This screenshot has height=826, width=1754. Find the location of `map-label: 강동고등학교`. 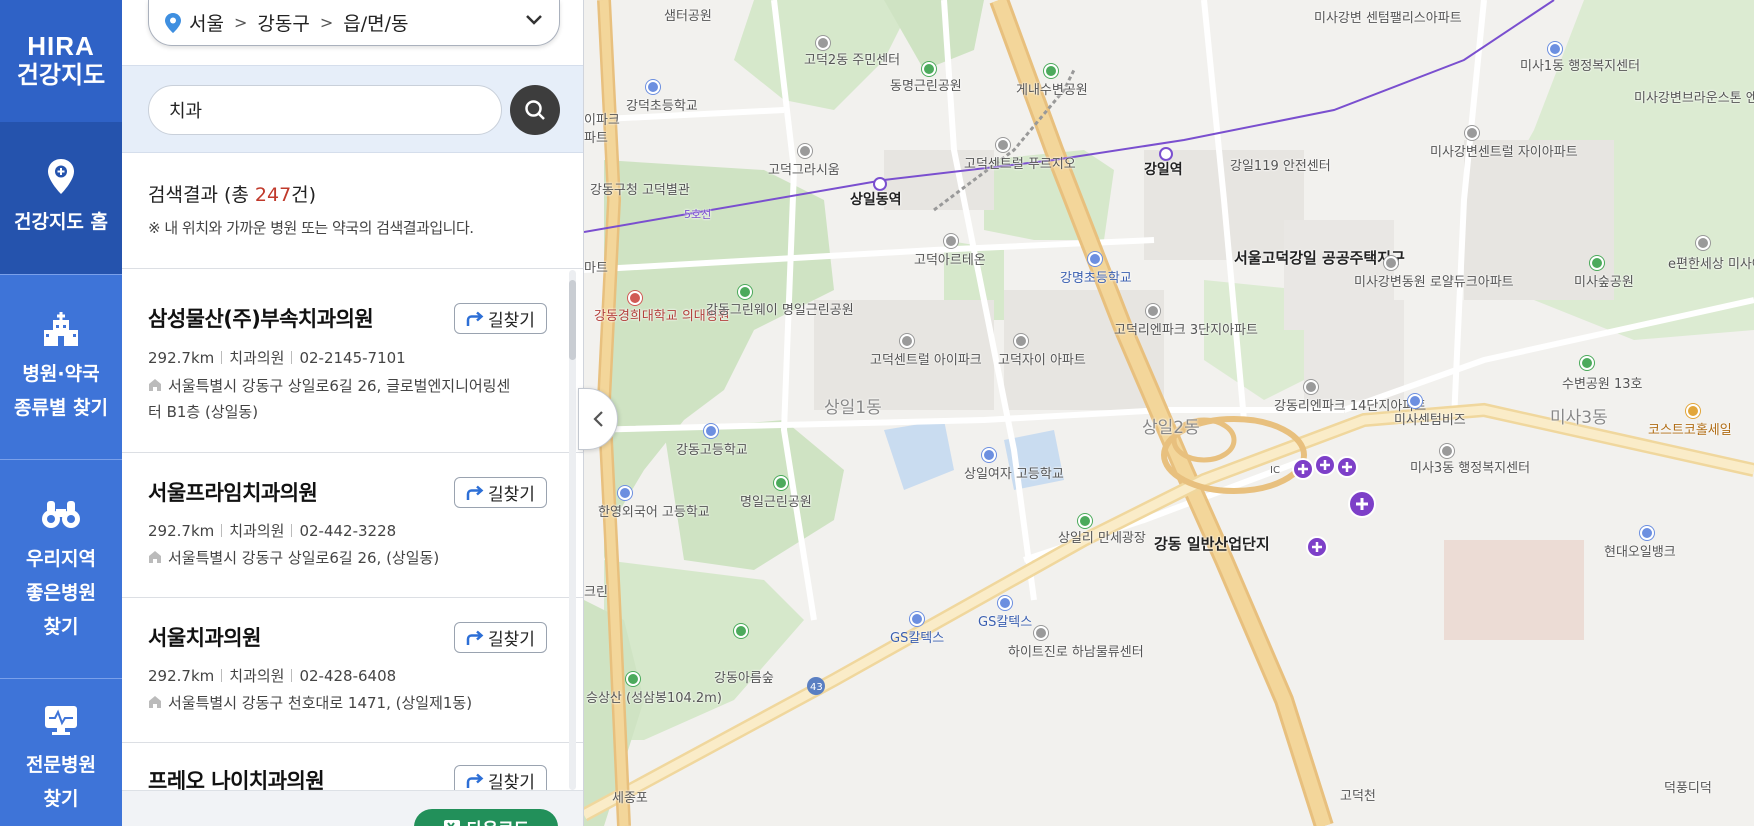

map-label: 강동고등학교 is located at coordinates (712, 450).